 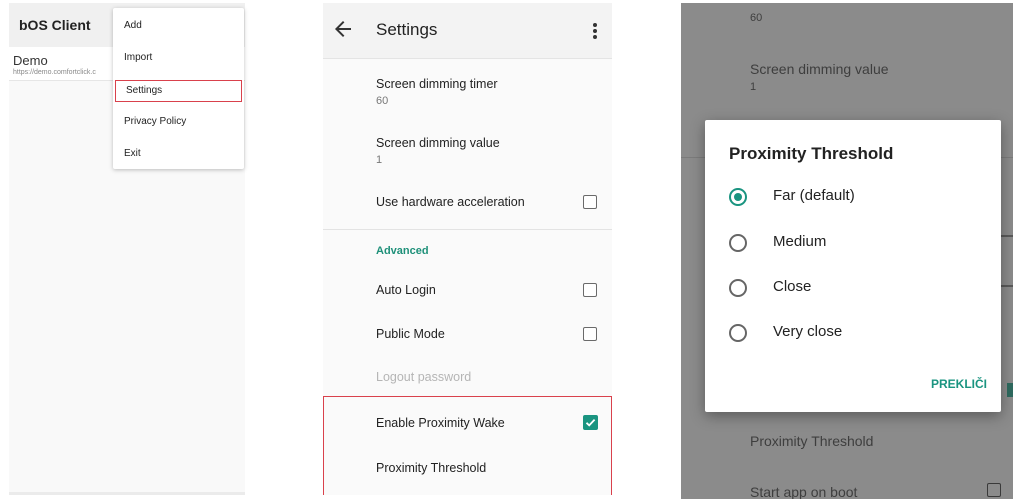 What do you see at coordinates (590, 334) in the screenshot?
I see `public-mode-checkbox` at bounding box center [590, 334].